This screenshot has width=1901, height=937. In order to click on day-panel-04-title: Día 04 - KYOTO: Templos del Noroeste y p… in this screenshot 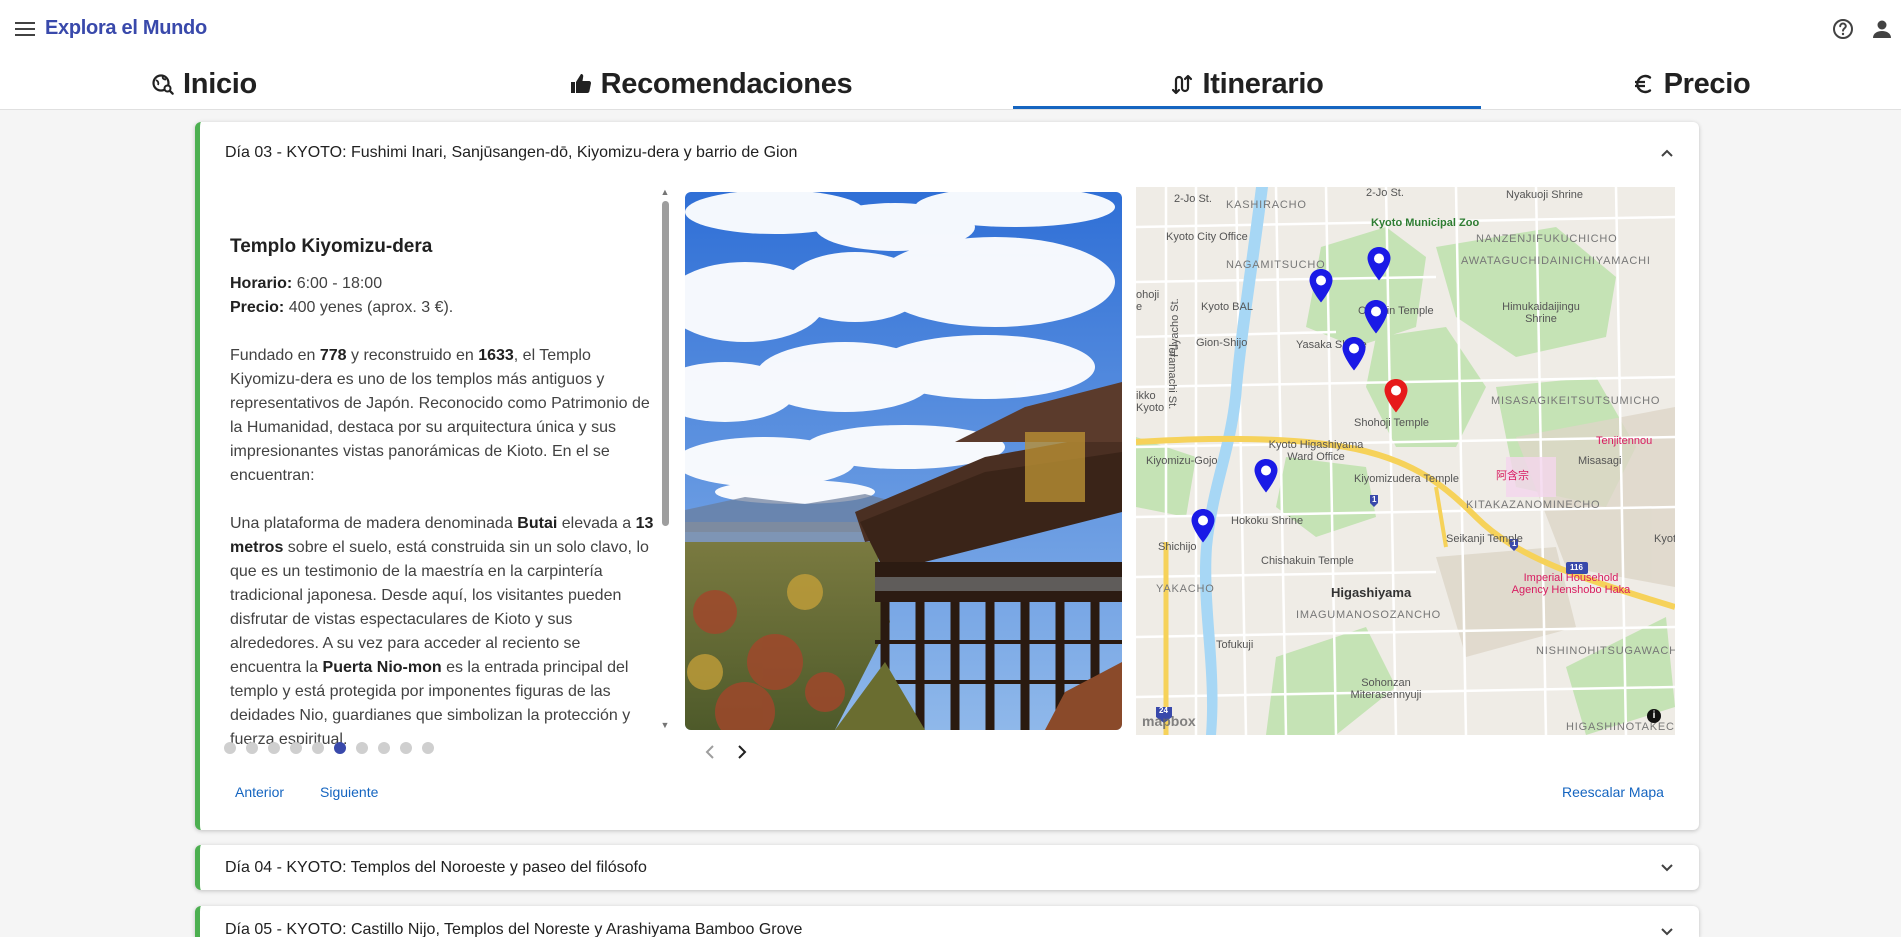, I will do `click(436, 867)`.